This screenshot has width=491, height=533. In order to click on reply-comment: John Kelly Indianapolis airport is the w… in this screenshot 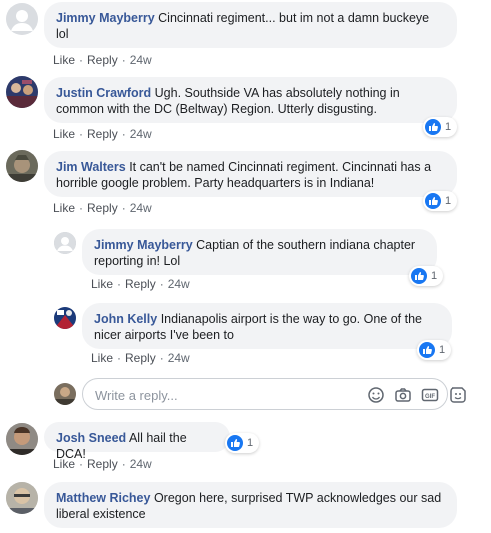, I will do `click(245, 335)`.